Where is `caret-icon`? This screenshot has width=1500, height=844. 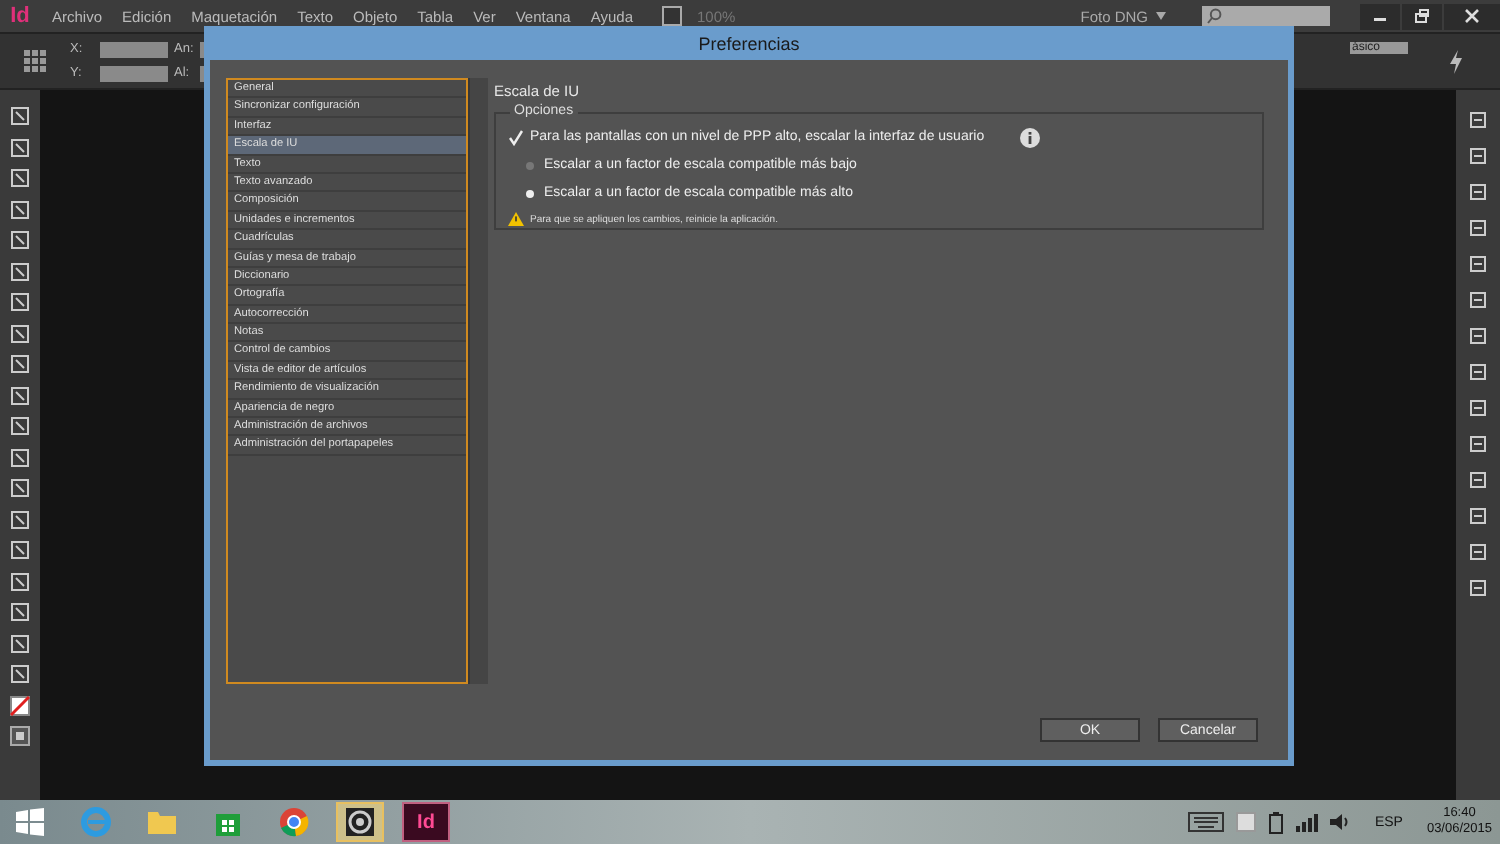 caret-icon is located at coordinates (1161, 16).